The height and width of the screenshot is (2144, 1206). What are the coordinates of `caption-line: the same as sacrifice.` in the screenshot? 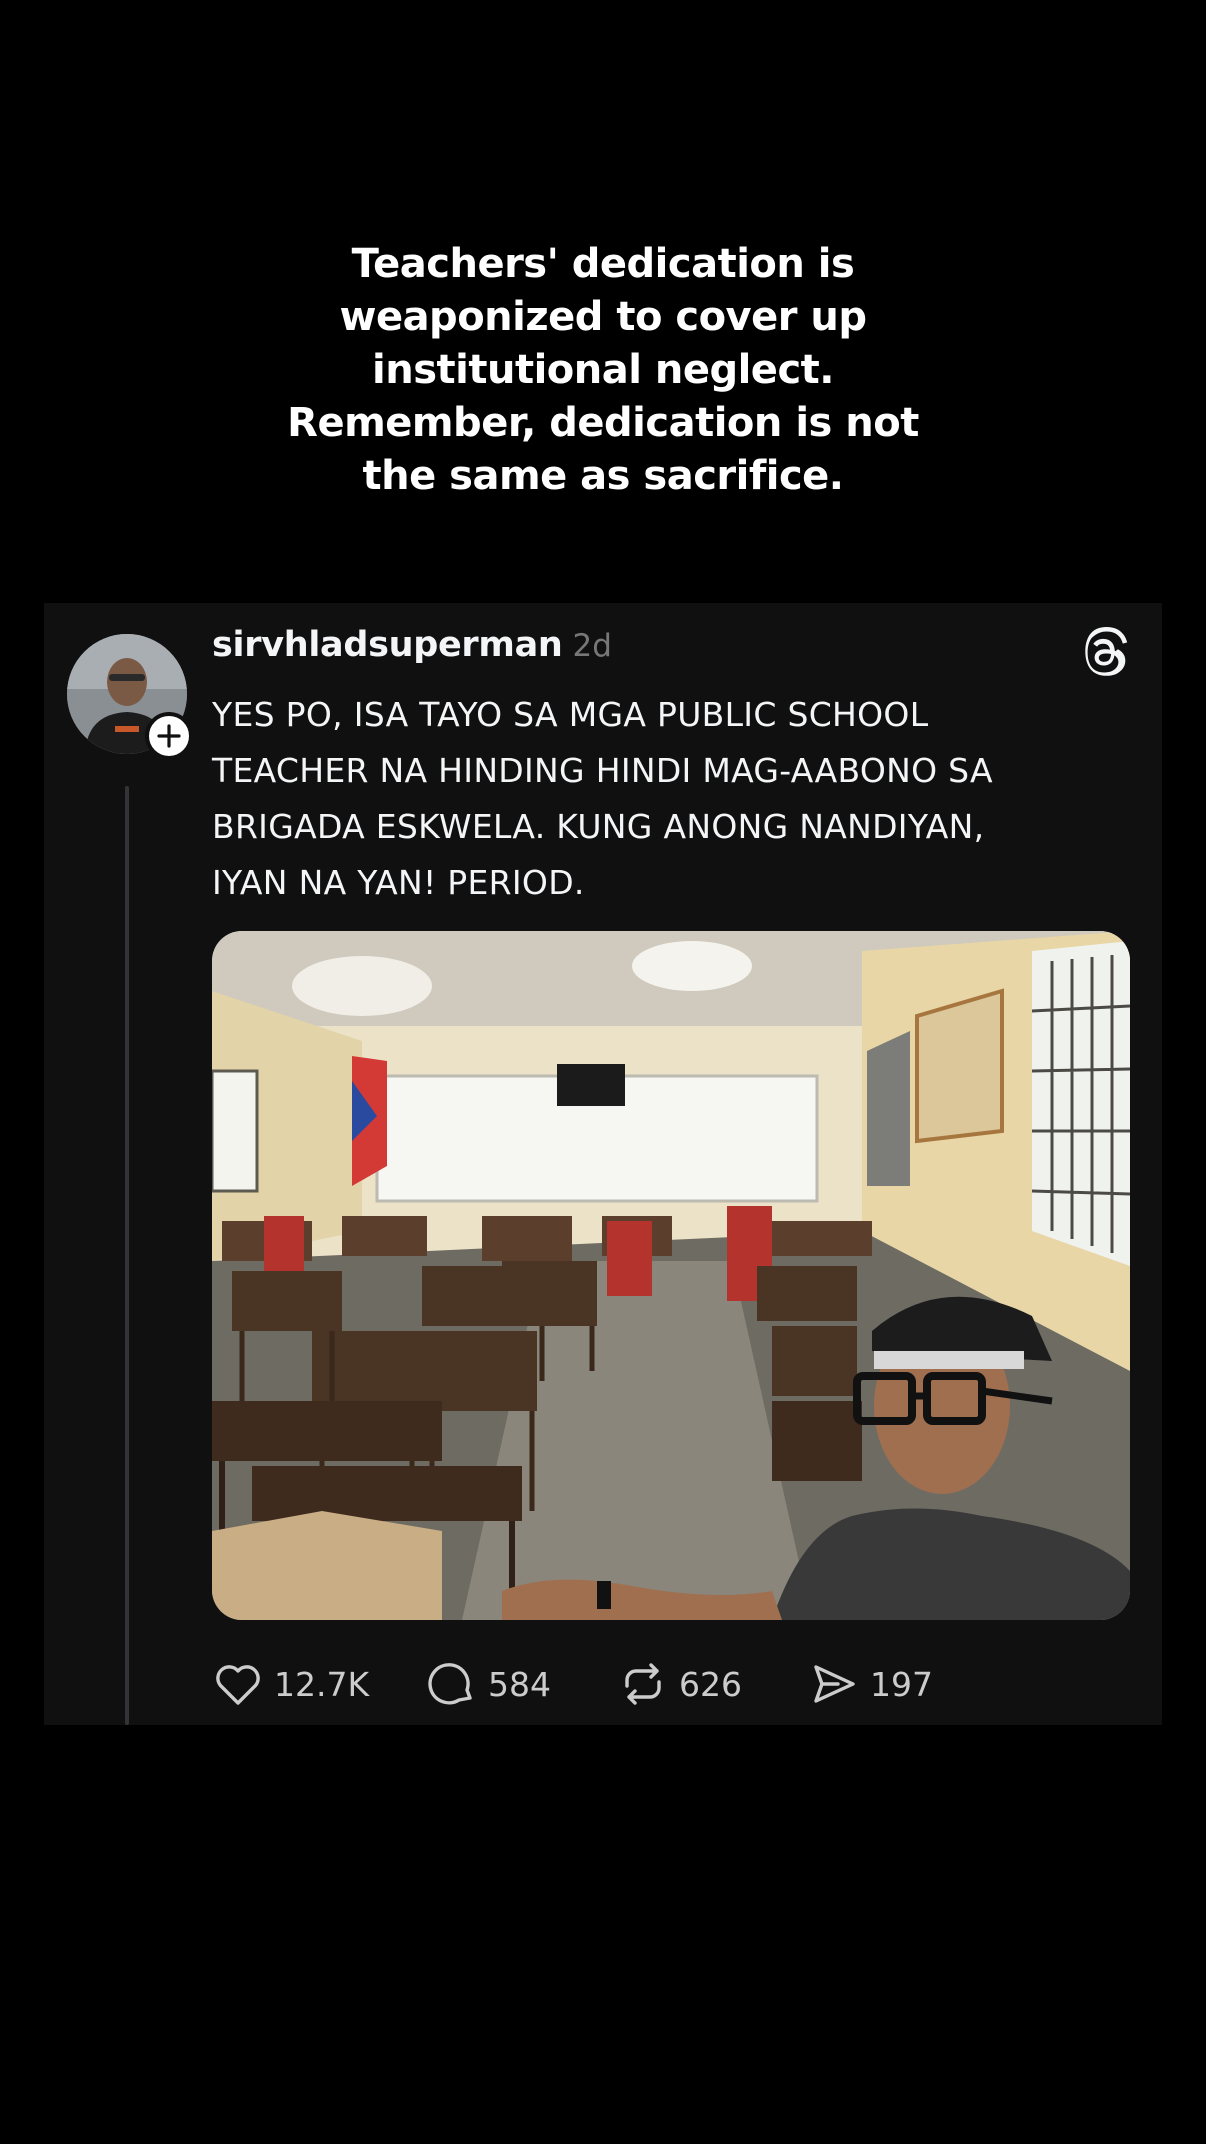 It's located at (603, 476).